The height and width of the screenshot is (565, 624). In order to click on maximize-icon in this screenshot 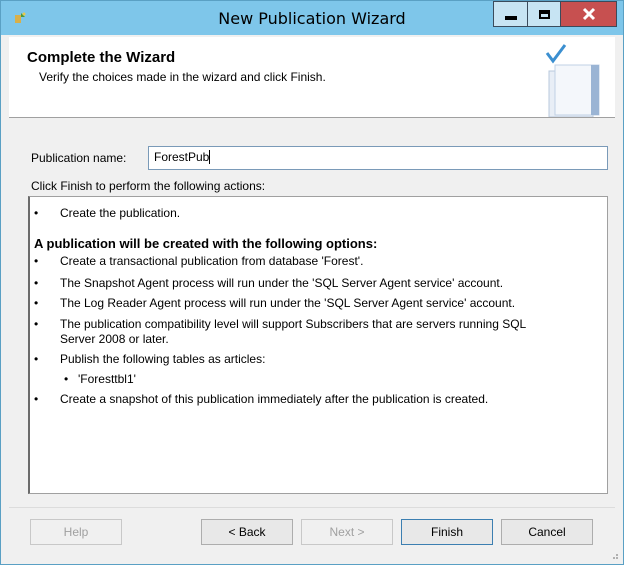, I will do `click(544, 14)`.